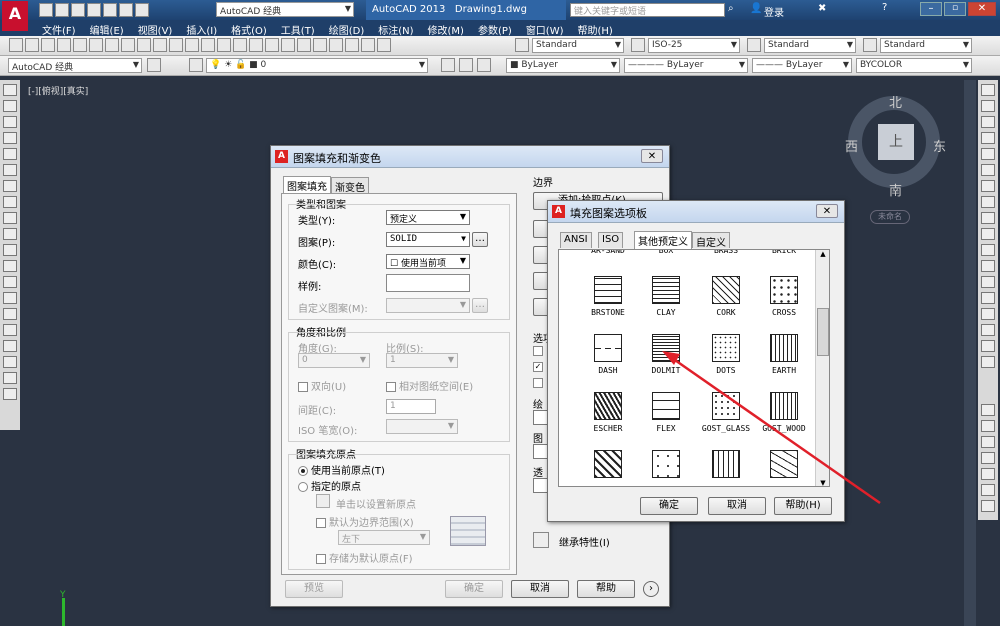  Describe the element at coordinates (666, 296) in the screenshot. I see `pattern-tile: CLAY` at that location.